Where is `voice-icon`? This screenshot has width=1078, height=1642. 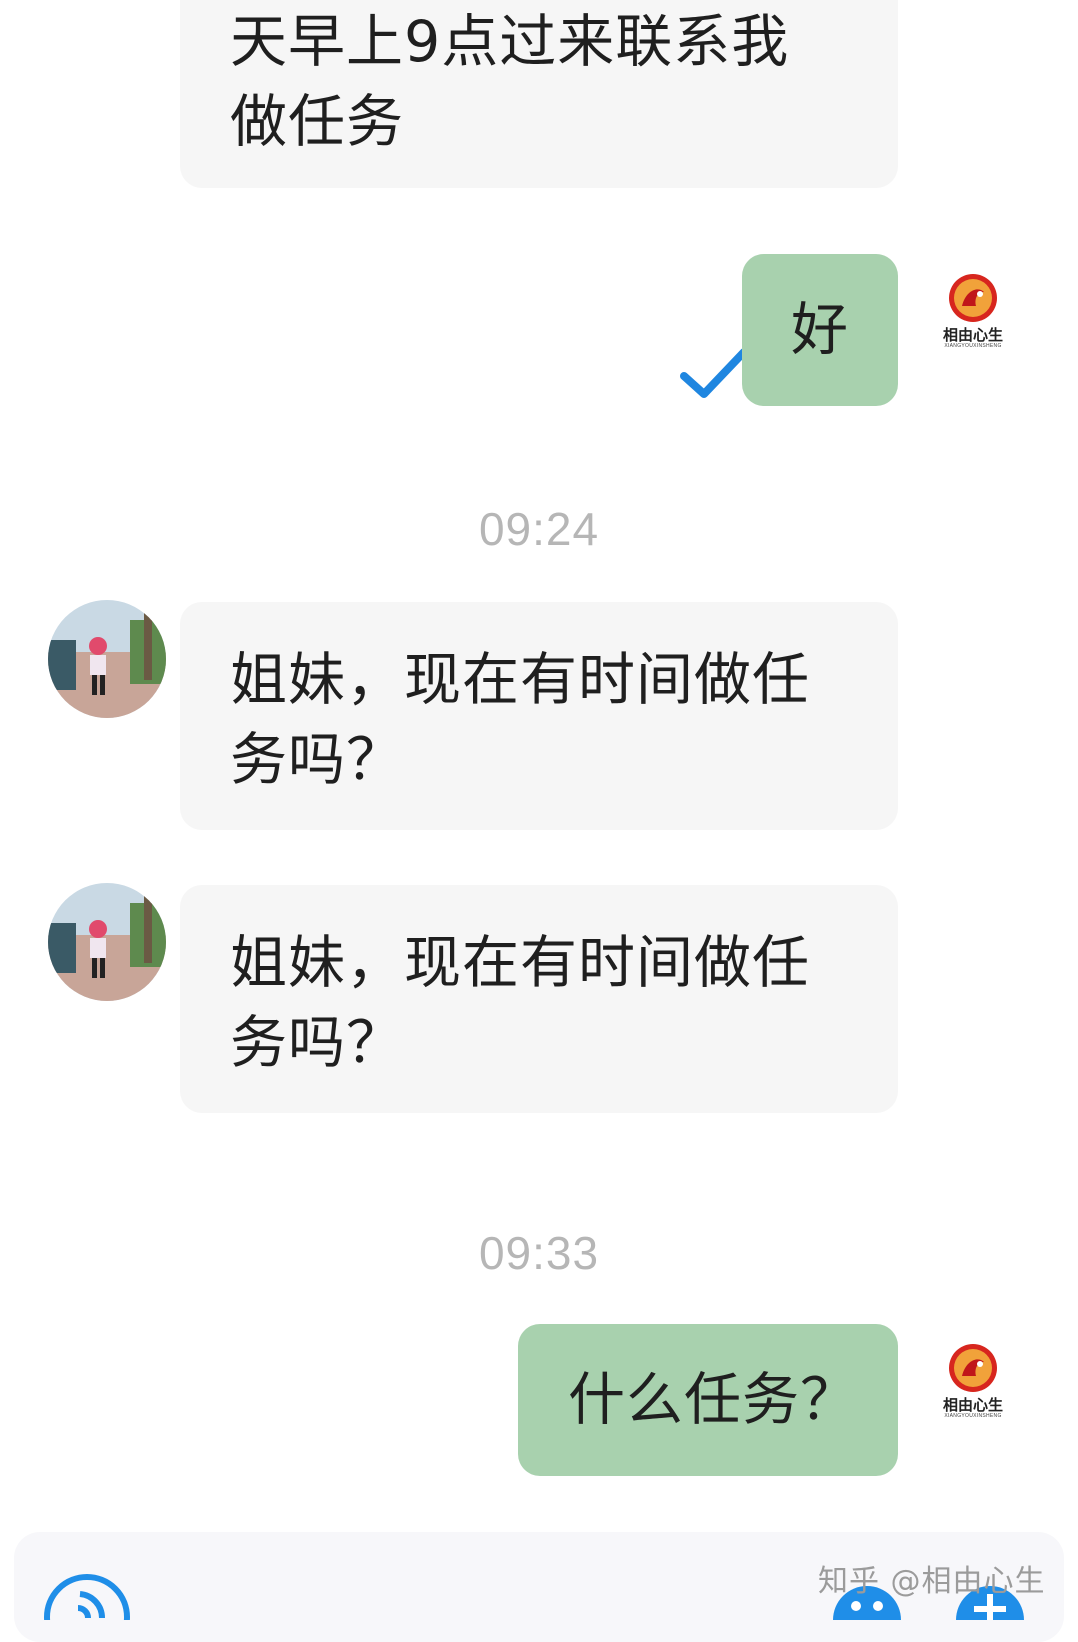
voice-icon is located at coordinates (87, 1596).